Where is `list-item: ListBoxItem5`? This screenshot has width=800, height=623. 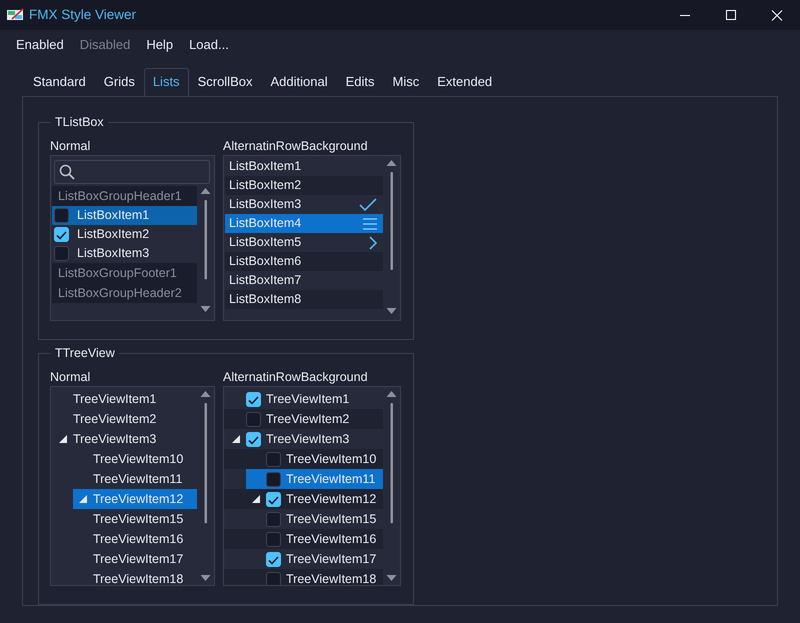
list-item: ListBoxItem5 is located at coordinates (304, 242).